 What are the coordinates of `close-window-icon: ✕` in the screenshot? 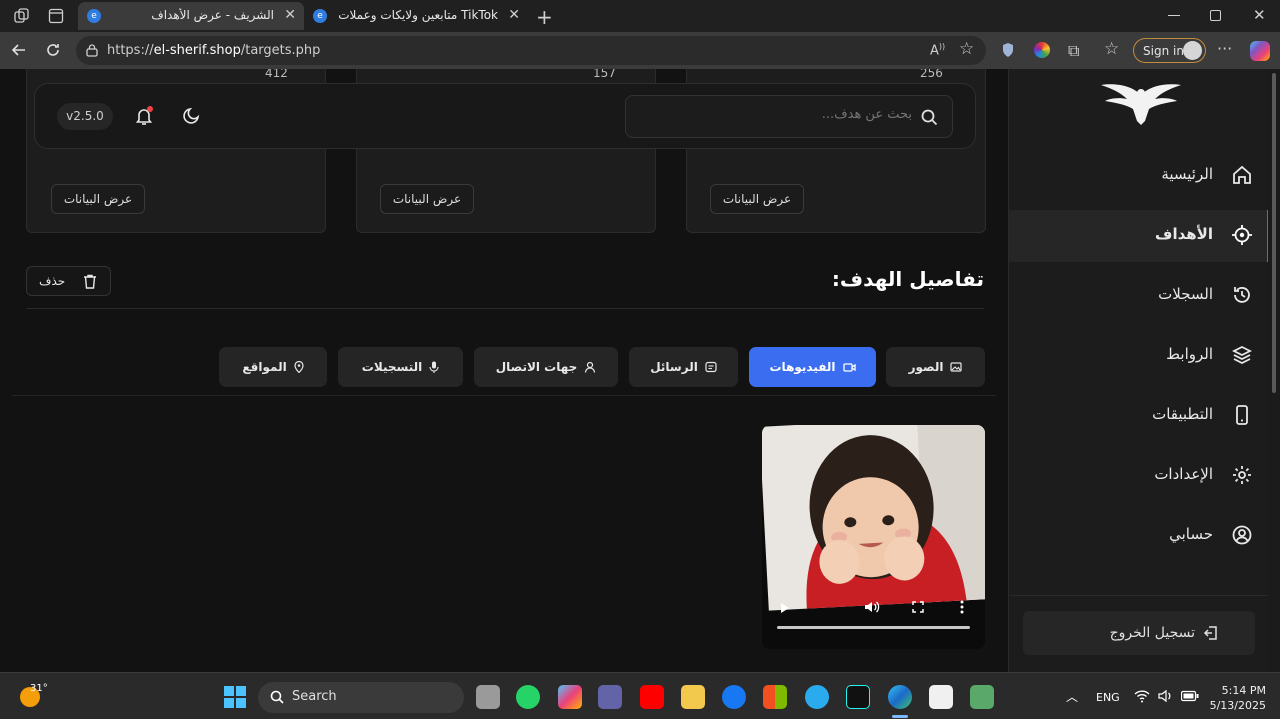 It's located at (1259, 15).